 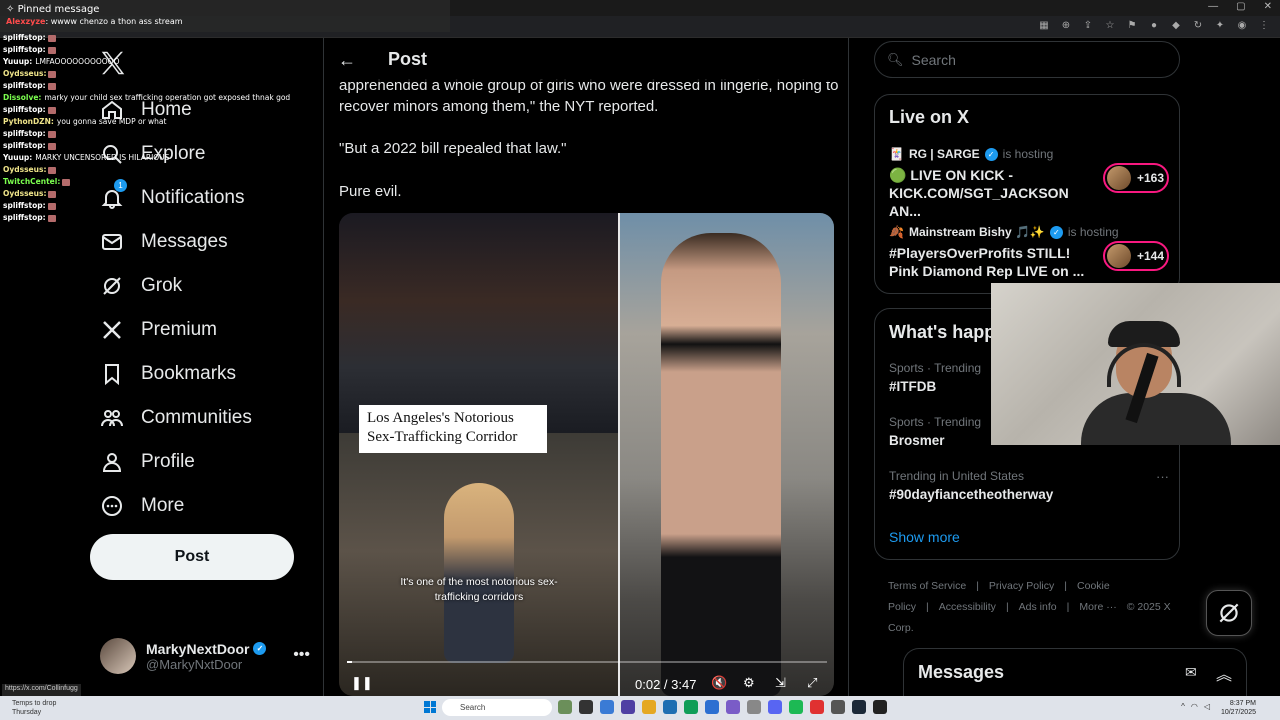 What do you see at coordinates (1066, 26) in the screenshot?
I see `zoom-icon: ⊕` at bounding box center [1066, 26].